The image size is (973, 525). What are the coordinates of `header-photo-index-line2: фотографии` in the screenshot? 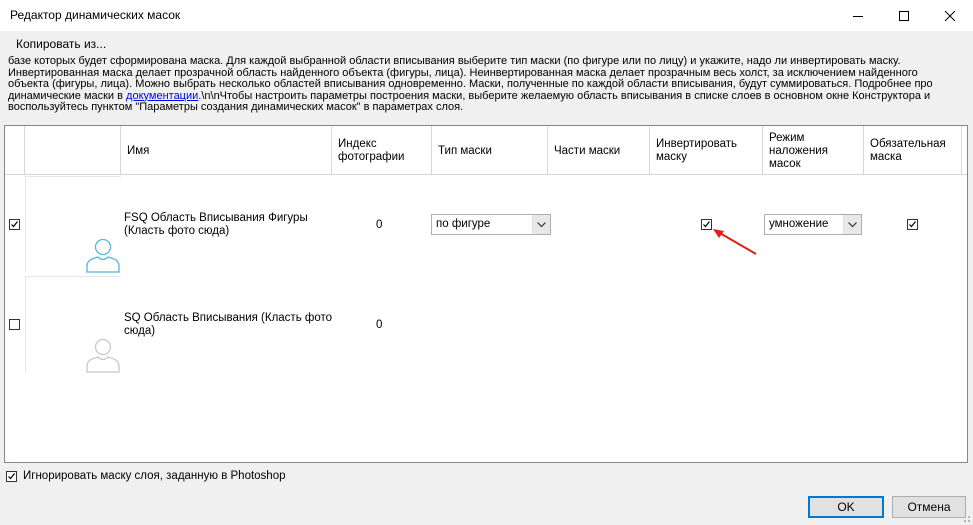 It's located at (371, 157).